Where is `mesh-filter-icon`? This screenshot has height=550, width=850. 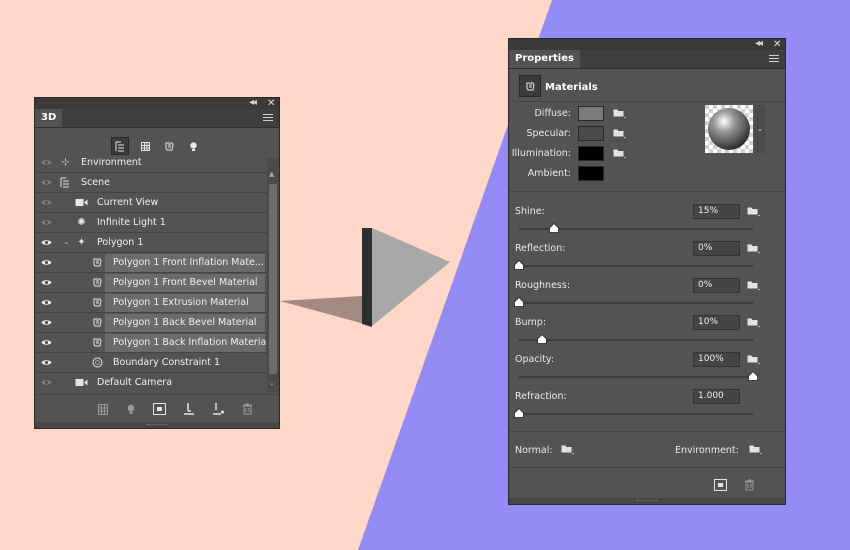 mesh-filter-icon is located at coordinates (145, 146).